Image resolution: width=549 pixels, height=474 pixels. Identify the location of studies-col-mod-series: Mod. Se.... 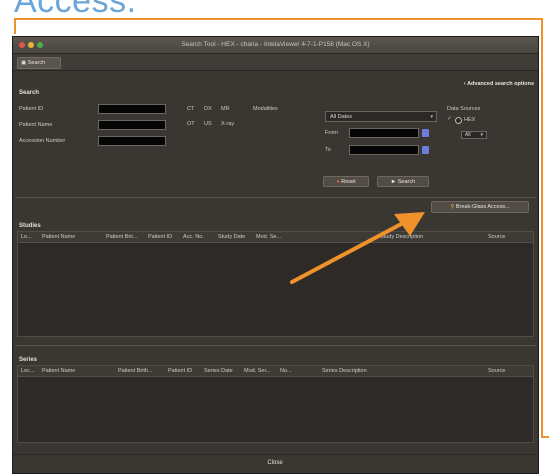
(268, 237).